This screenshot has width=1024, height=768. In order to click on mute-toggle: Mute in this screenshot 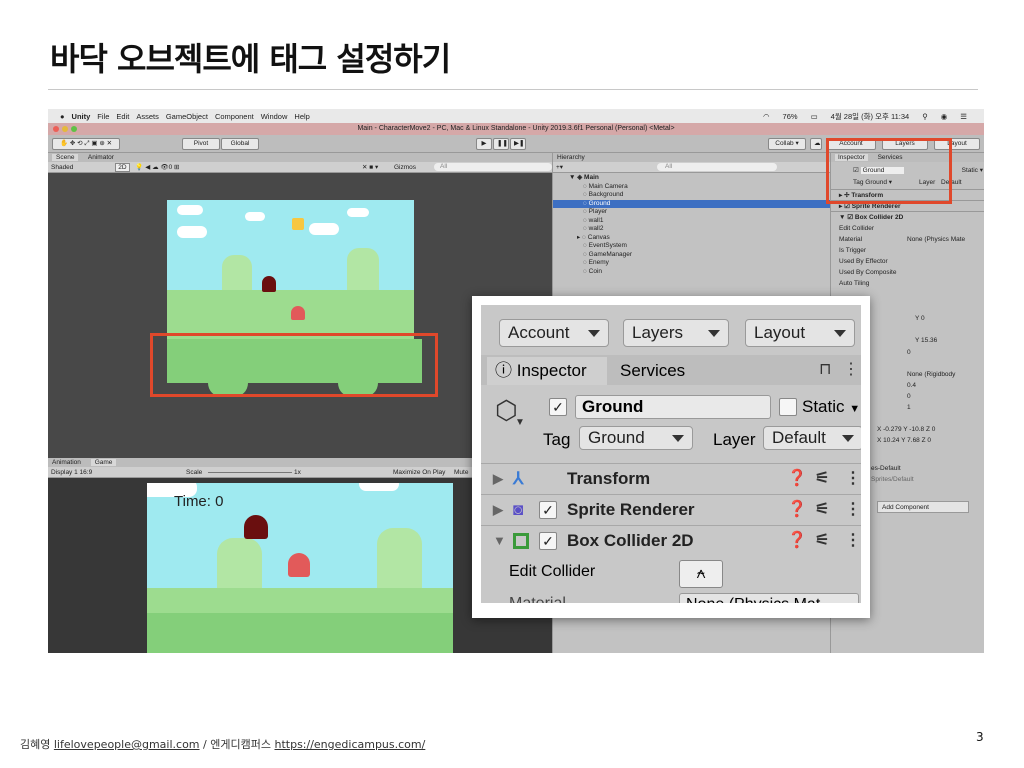, I will do `click(461, 472)`.